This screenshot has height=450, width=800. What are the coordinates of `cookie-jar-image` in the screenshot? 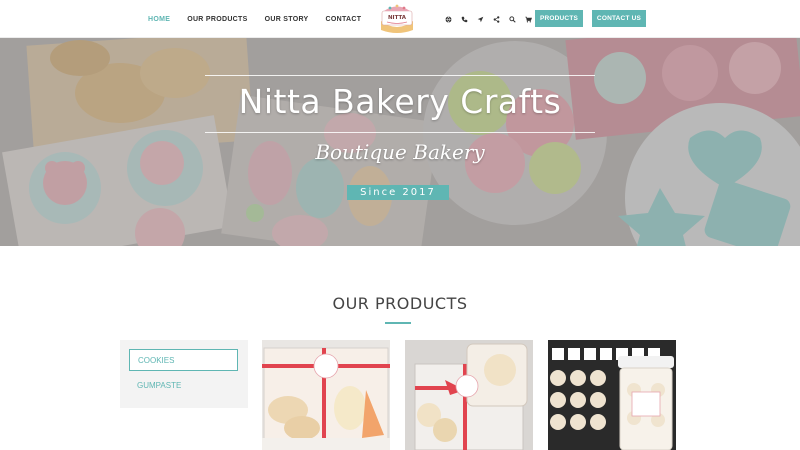 It's located at (612, 395).